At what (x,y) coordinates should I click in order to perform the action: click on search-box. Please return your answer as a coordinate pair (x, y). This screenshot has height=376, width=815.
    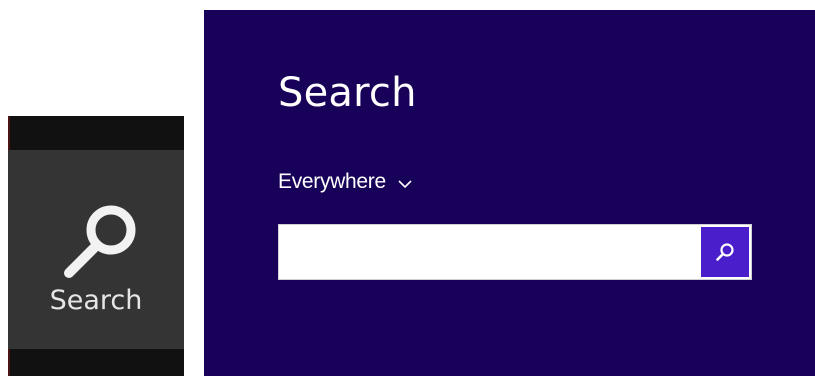
    Looking at the image, I should click on (515, 252).